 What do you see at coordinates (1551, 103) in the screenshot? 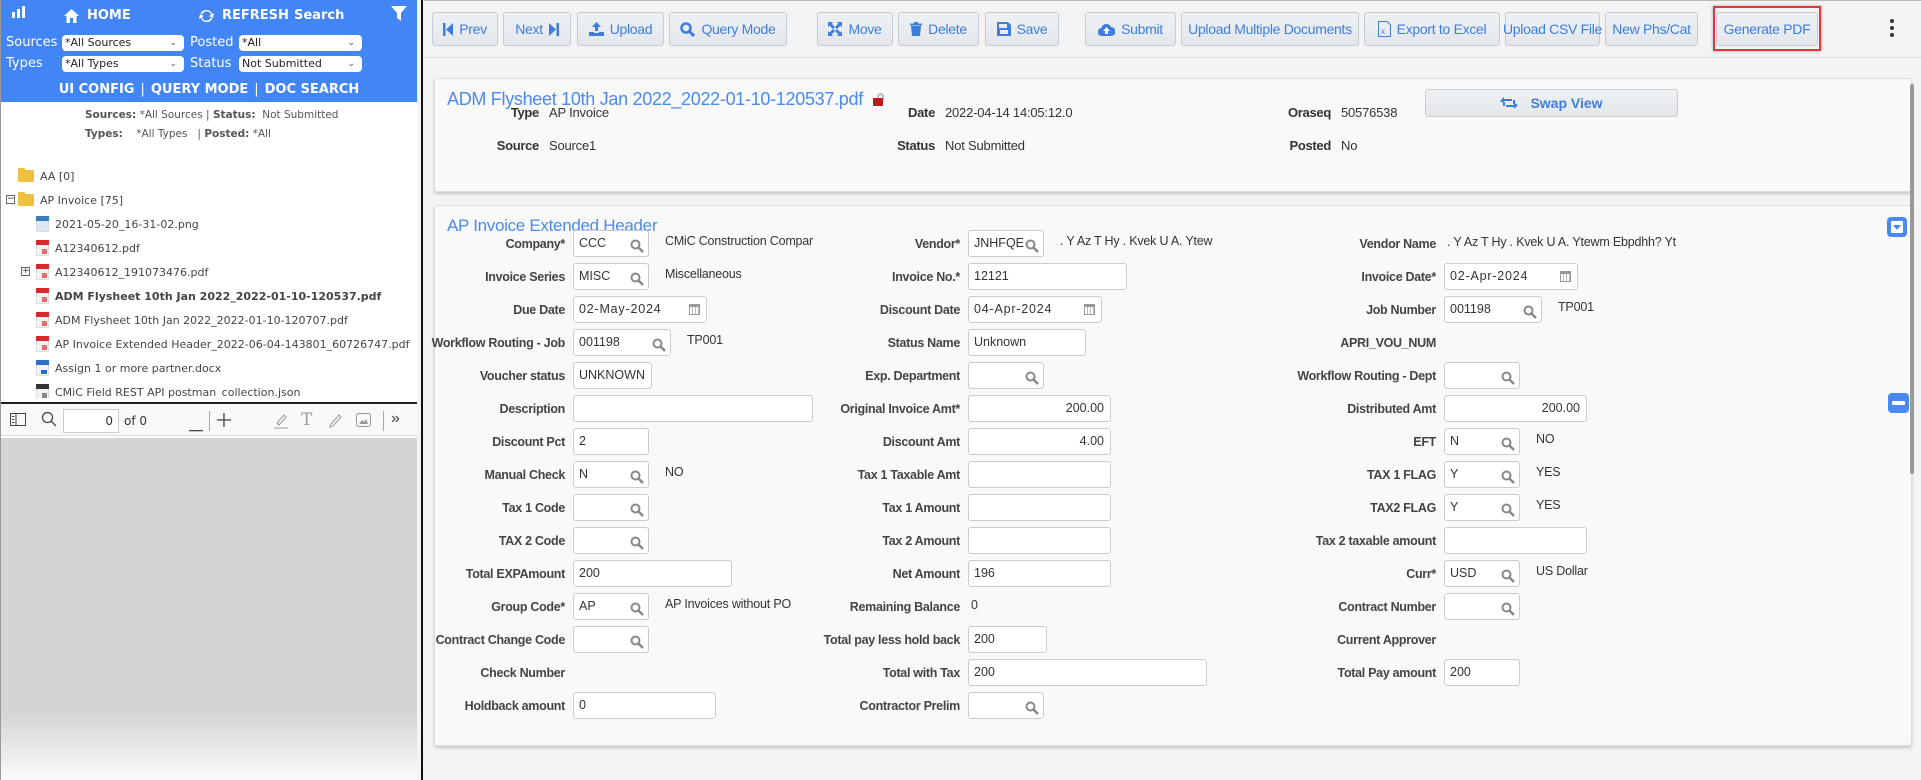
I see `swap-view-button: Swap View` at bounding box center [1551, 103].